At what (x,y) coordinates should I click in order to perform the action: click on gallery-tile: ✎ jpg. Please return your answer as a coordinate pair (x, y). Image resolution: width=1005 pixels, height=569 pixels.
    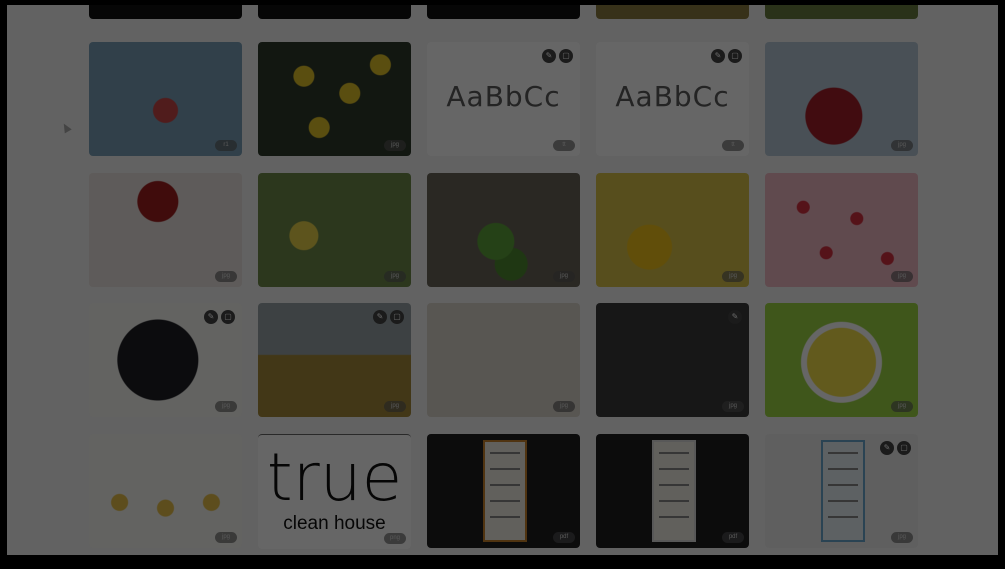
    Looking at the image, I should click on (672, 360).